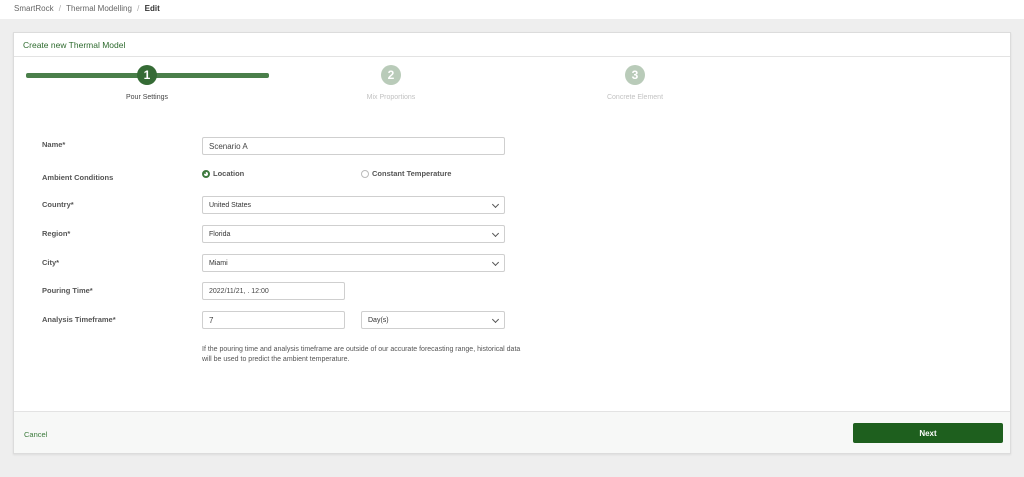 This screenshot has width=1024, height=477. I want to click on breadcrumb: SmartRock / Thermal Modelling / Edit, so click(87, 8).